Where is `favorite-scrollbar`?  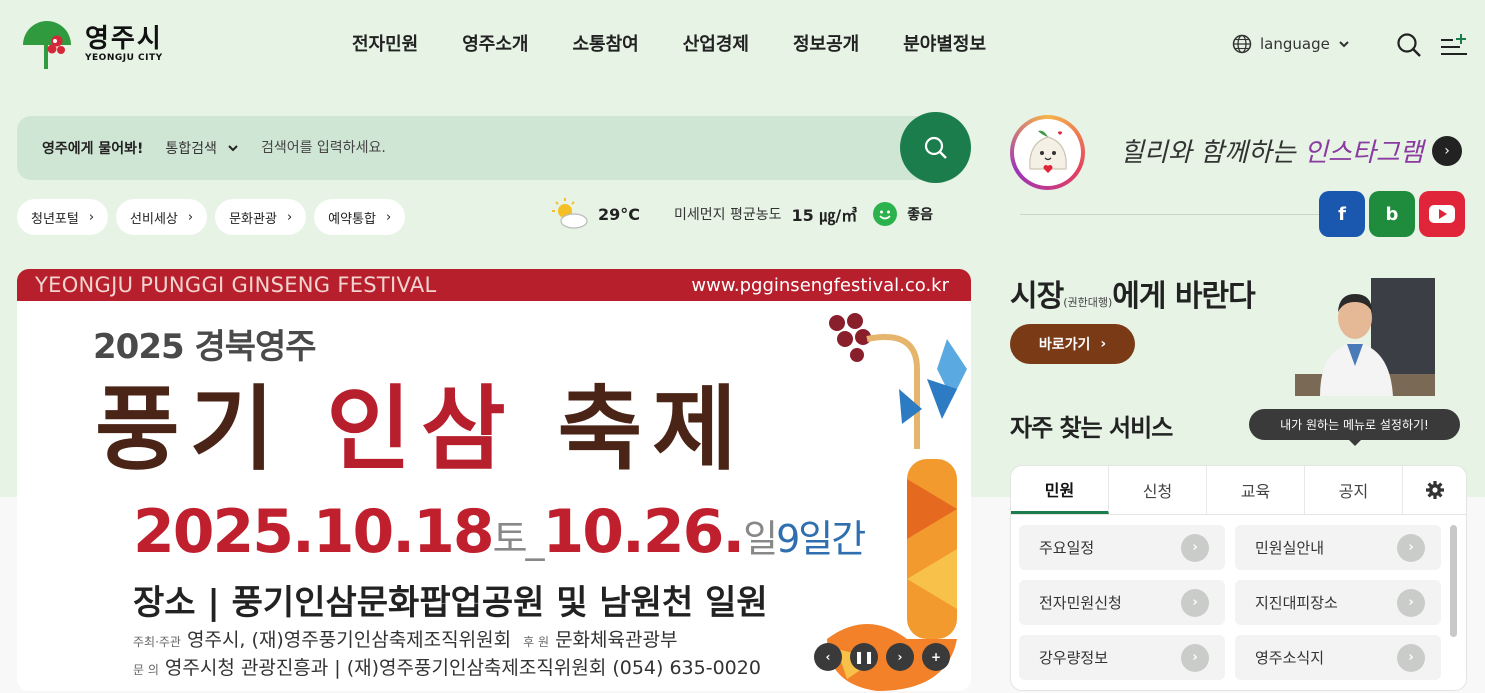
favorite-scrollbar is located at coordinates (1453, 581).